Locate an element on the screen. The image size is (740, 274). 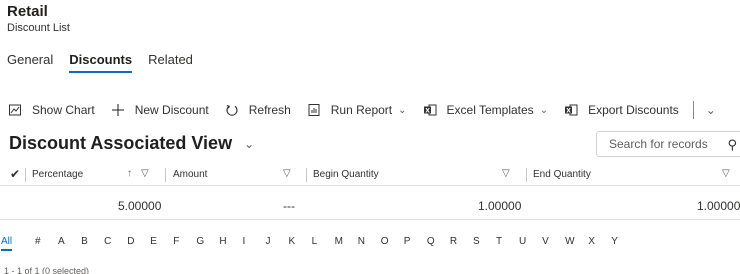
command-separator is located at coordinates (693, 110).